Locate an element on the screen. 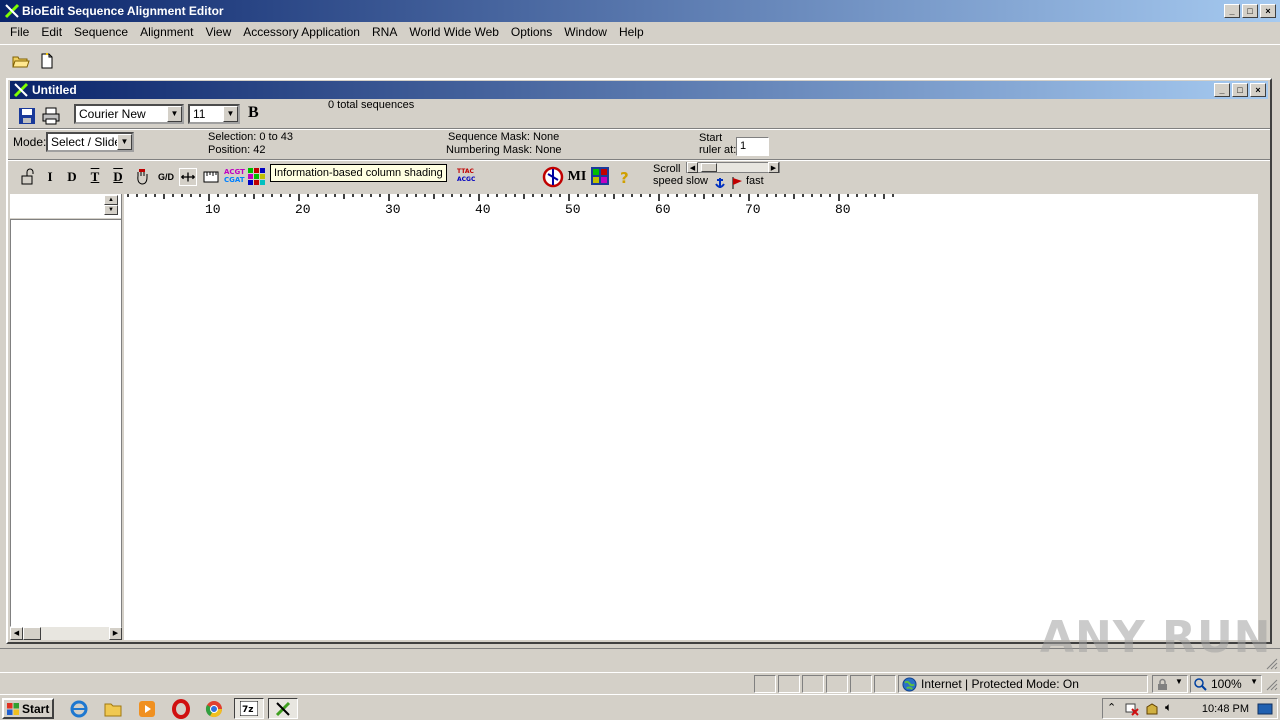 The image size is (1280, 720). bioedit-logo-icon is located at coordinates (12, 11).